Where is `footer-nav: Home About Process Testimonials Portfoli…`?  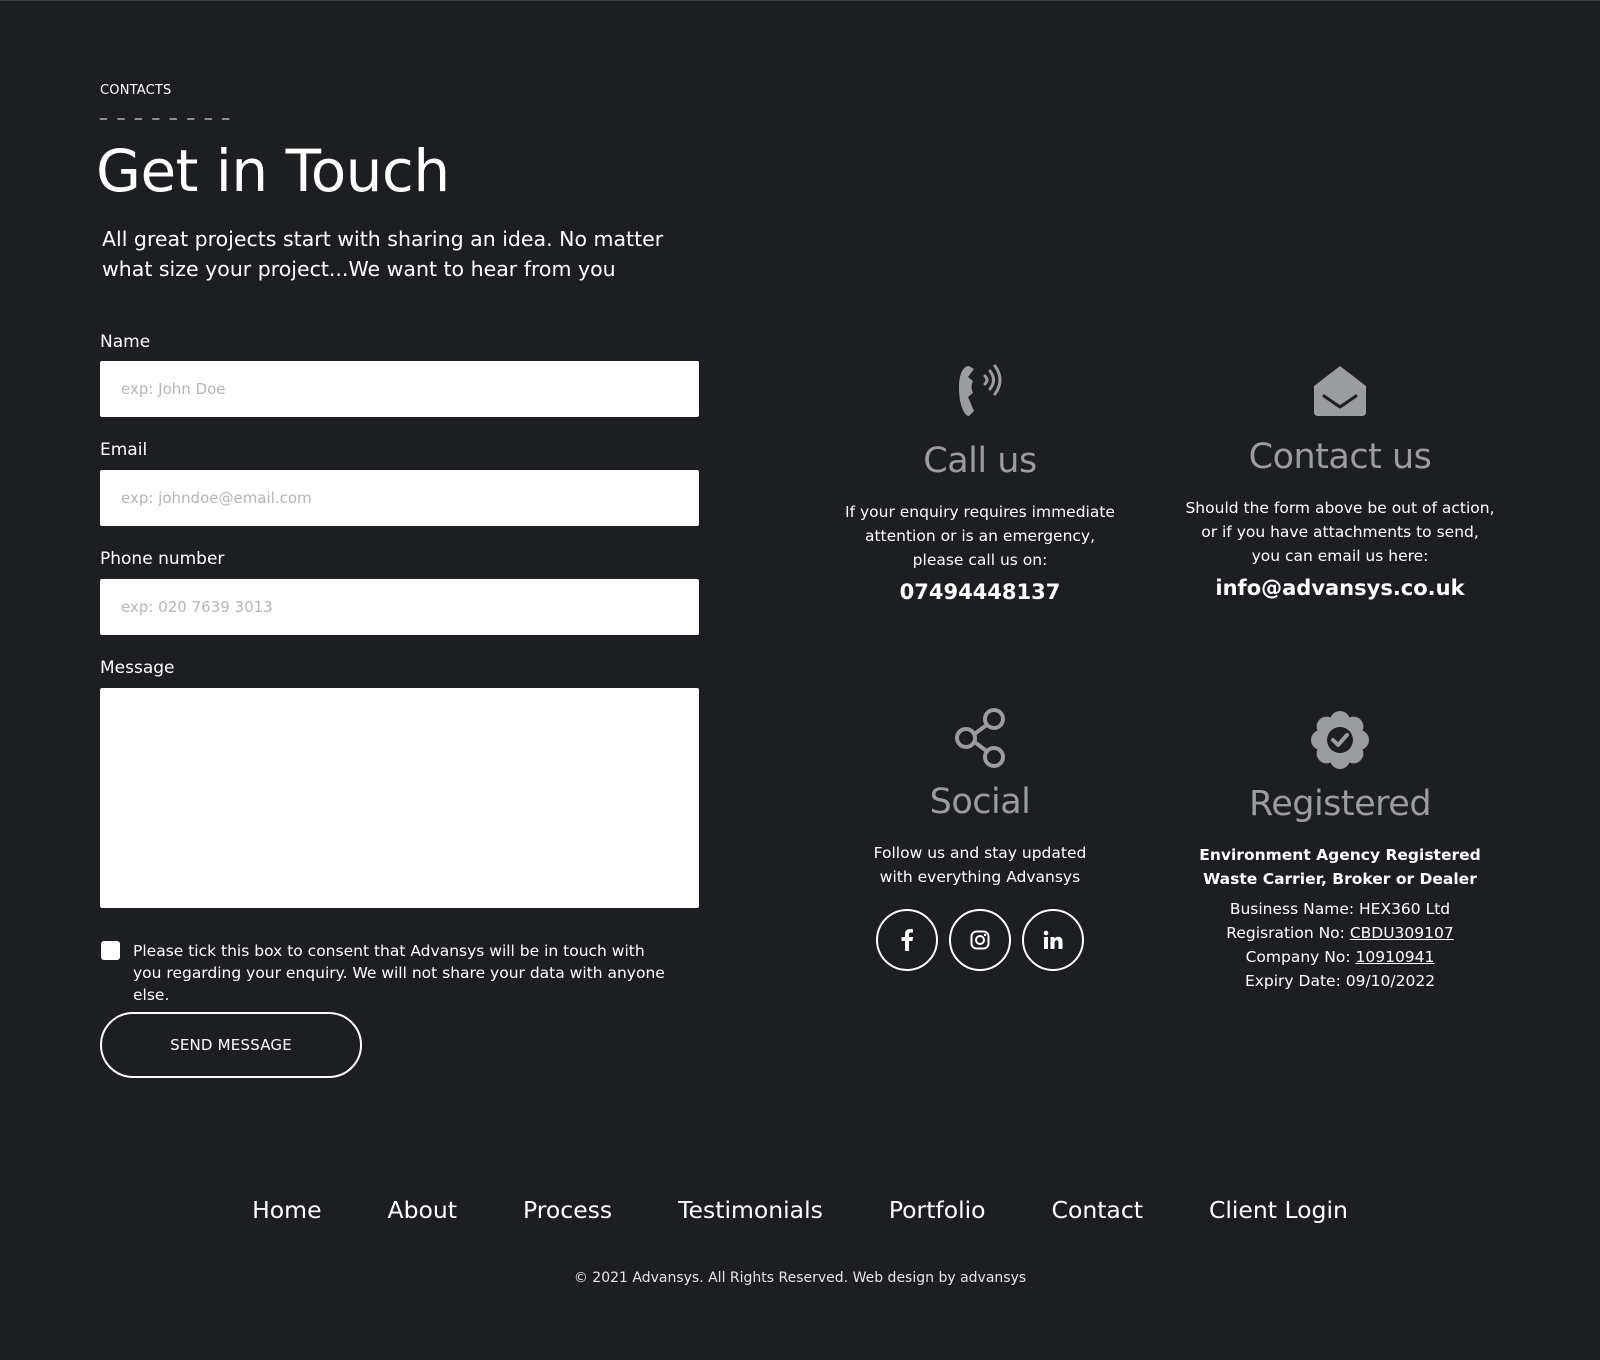 footer-nav: Home About Process Testimonials Portfoli… is located at coordinates (800, 1210).